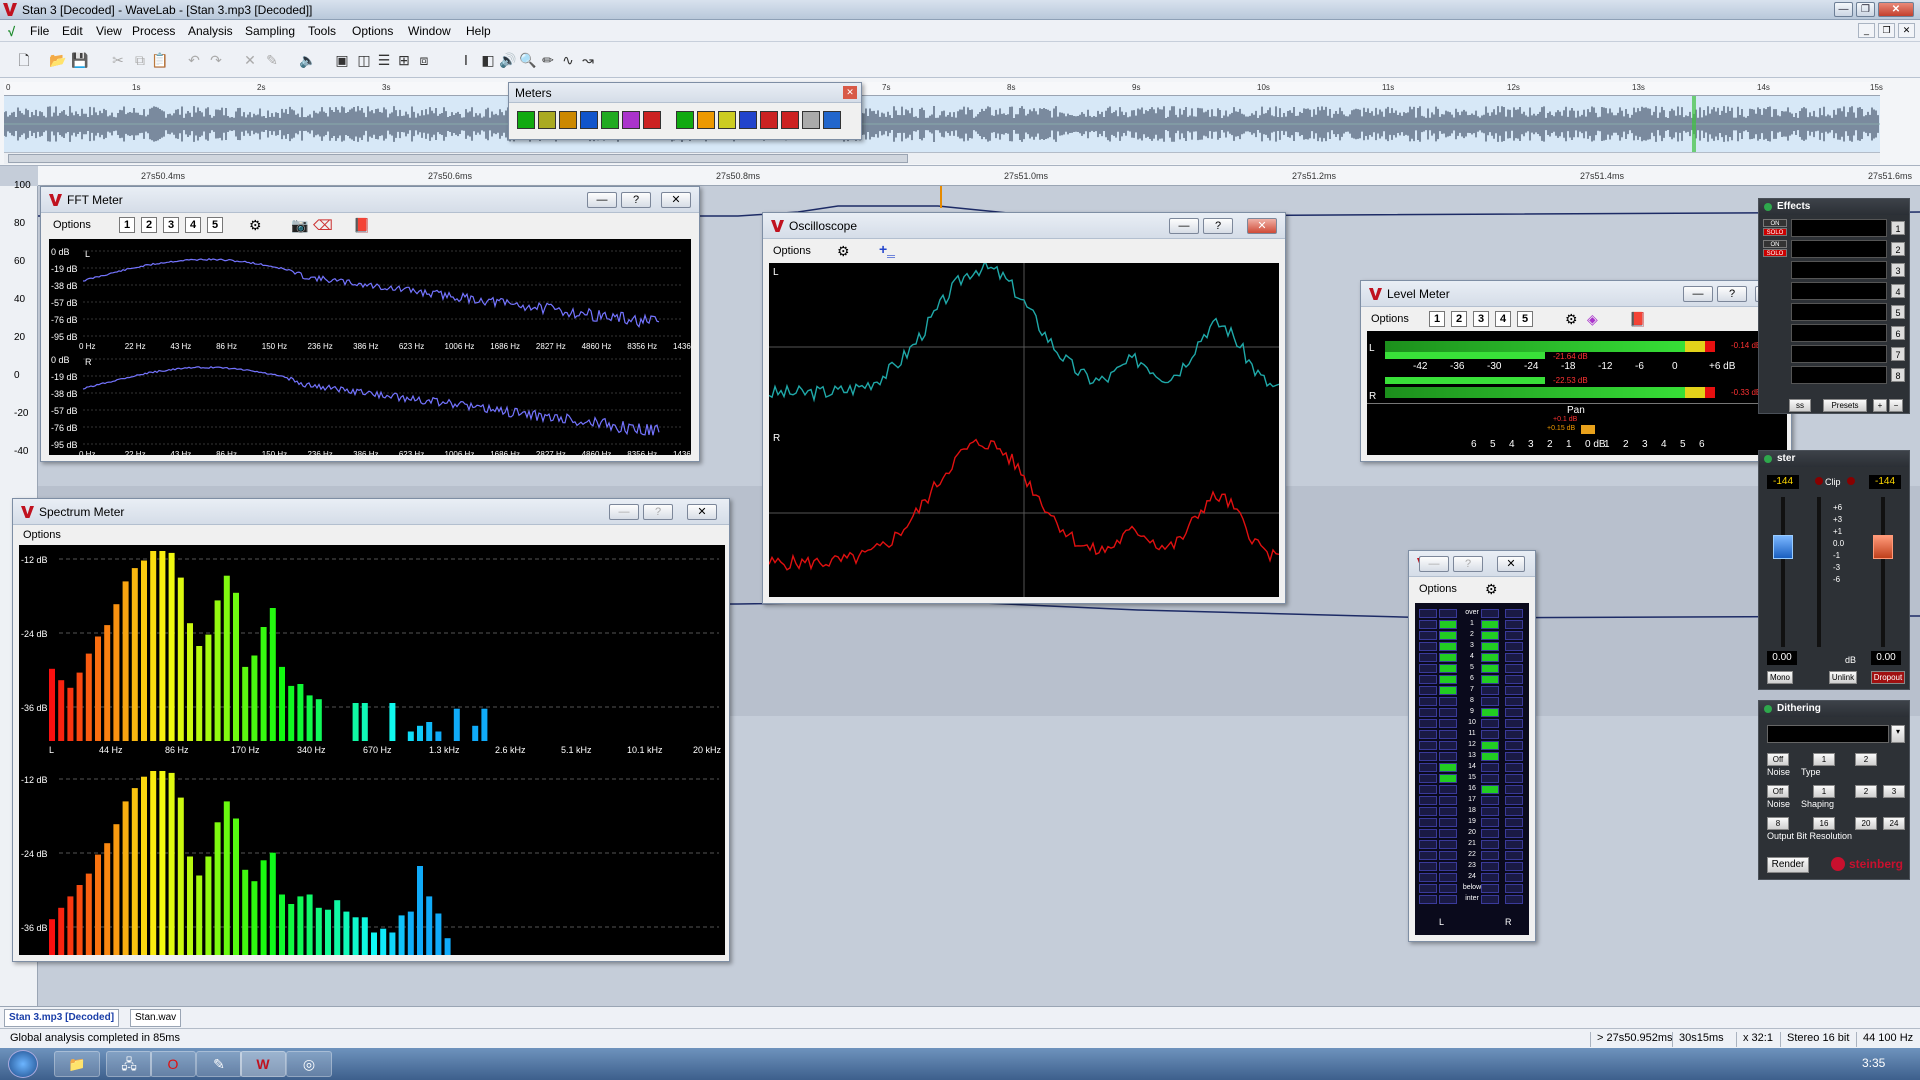 This screenshot has height=1080, width=1920. I want to click on mdi-restore-button: ❐, so click(1886, 30).